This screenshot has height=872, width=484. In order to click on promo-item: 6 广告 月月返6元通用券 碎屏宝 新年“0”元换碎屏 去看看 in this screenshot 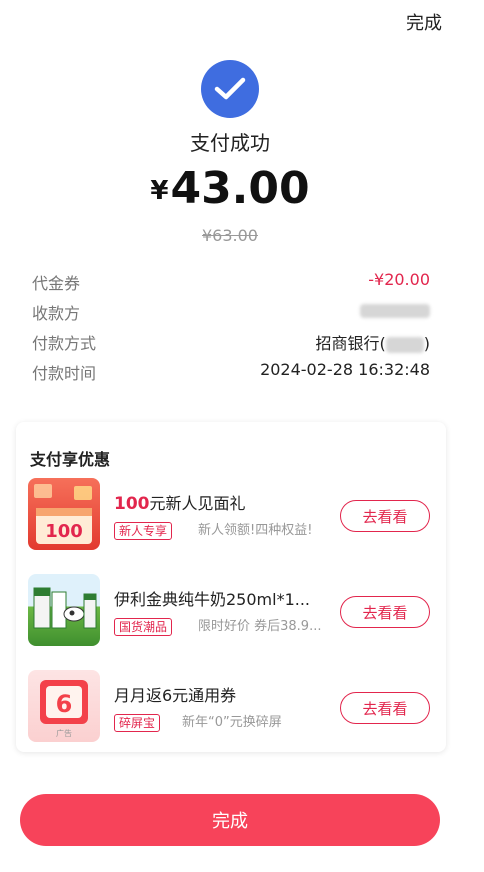, I will do `click(233, 710)`.